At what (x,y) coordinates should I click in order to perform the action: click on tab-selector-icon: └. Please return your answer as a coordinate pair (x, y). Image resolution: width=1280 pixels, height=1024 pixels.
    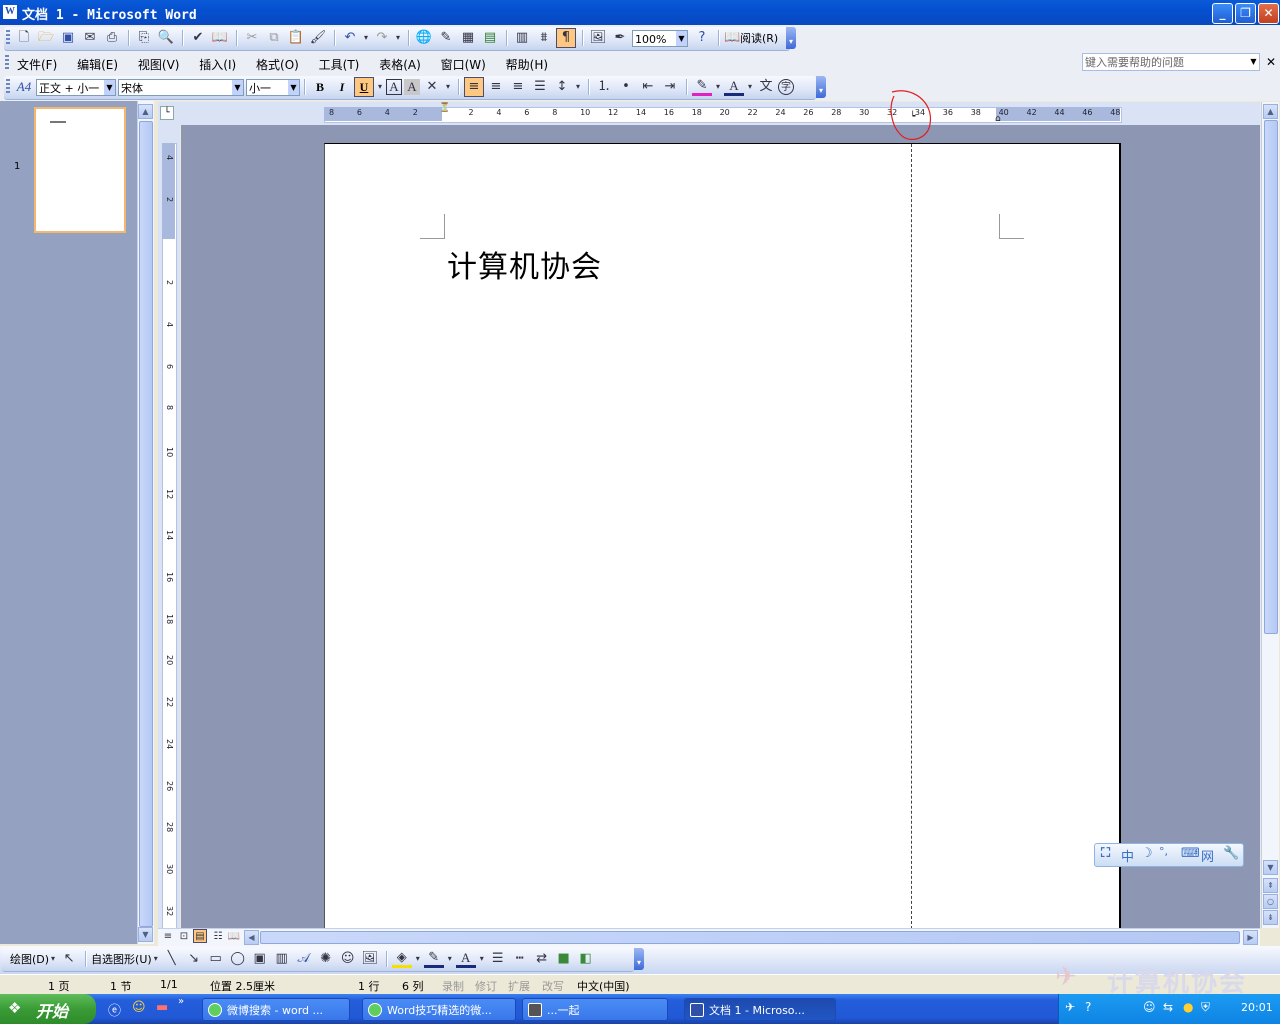
    Looking at the image, I should click on (167, 113).